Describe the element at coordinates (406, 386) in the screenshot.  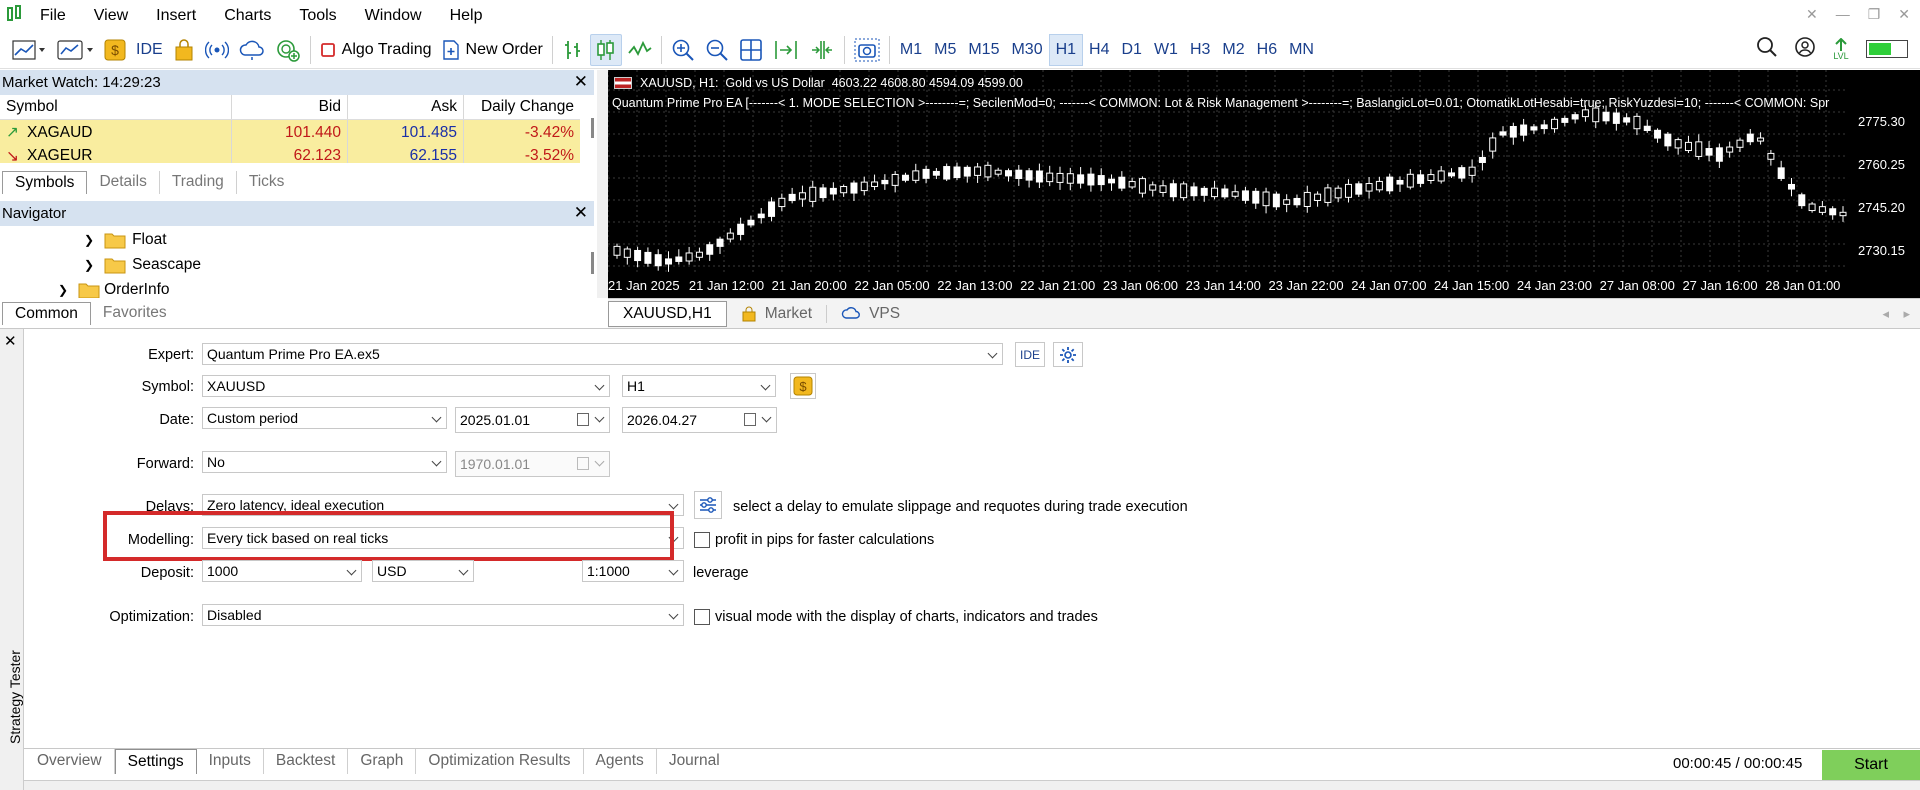
I see `symbol-select: XAUUSD` at that location.